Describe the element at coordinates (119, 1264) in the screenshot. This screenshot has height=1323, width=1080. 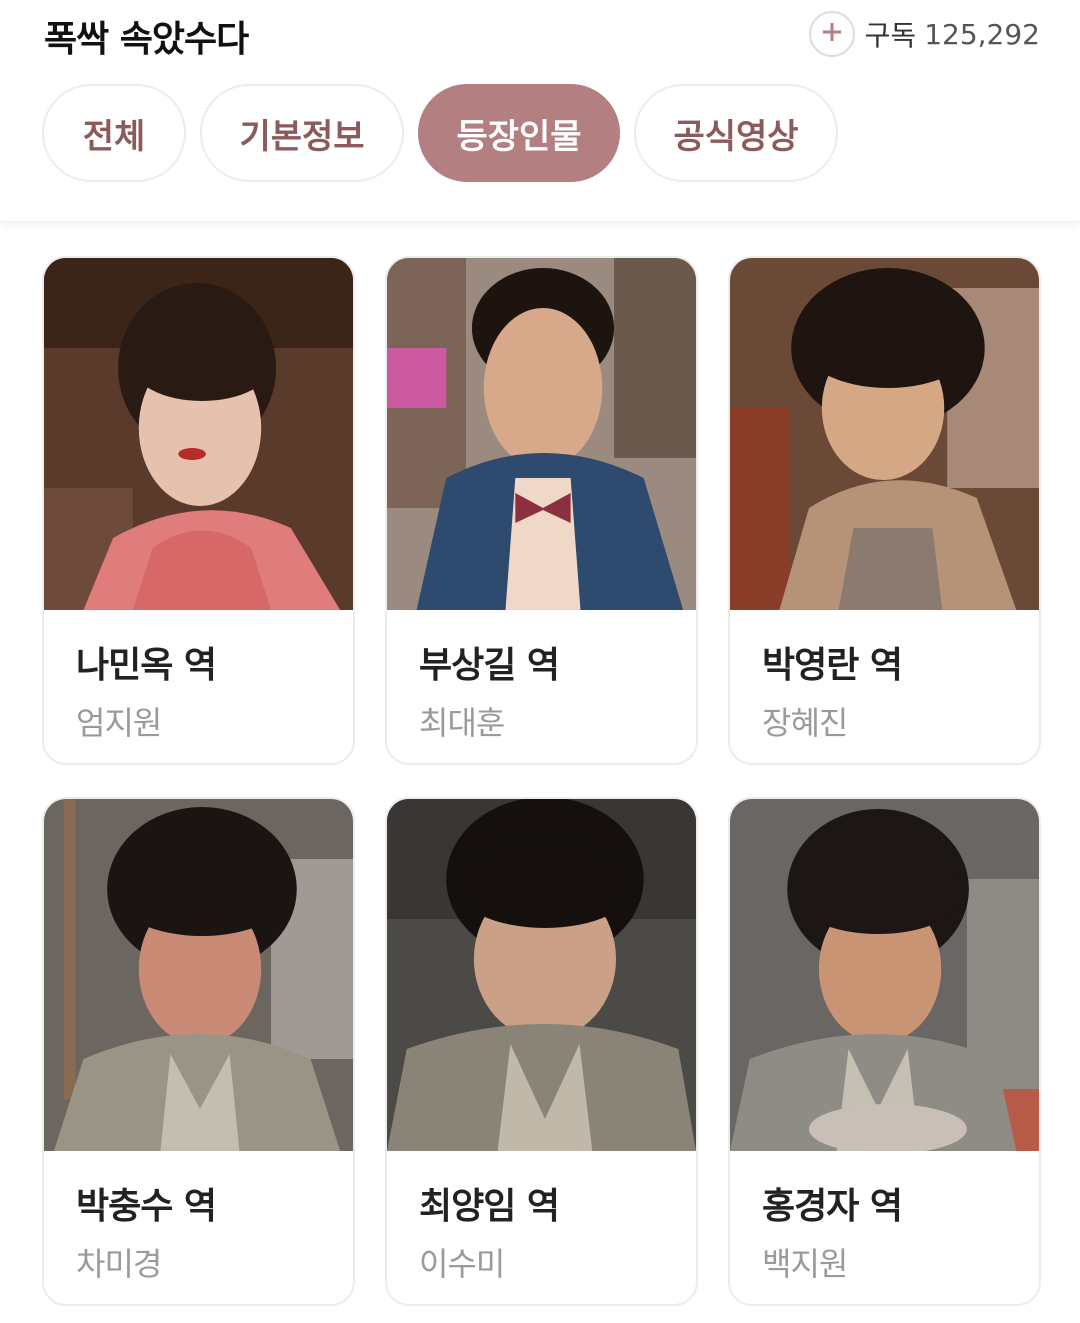
I see `actor-name: 차미경` at that location.